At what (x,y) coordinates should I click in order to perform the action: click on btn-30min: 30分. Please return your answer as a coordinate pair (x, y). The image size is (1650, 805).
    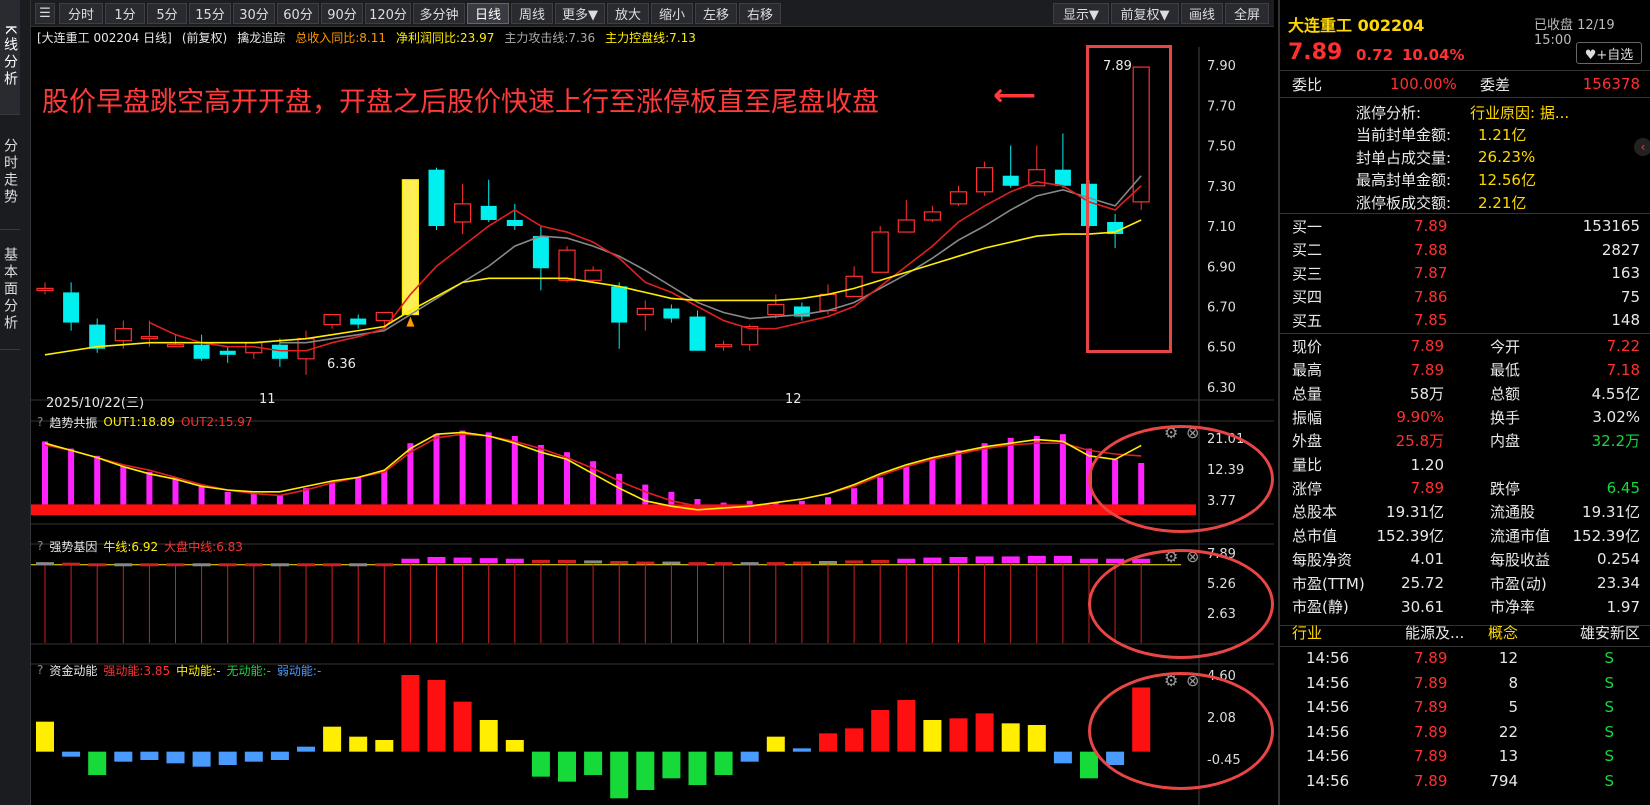
    Looking at the image, I should click on (254, 13).